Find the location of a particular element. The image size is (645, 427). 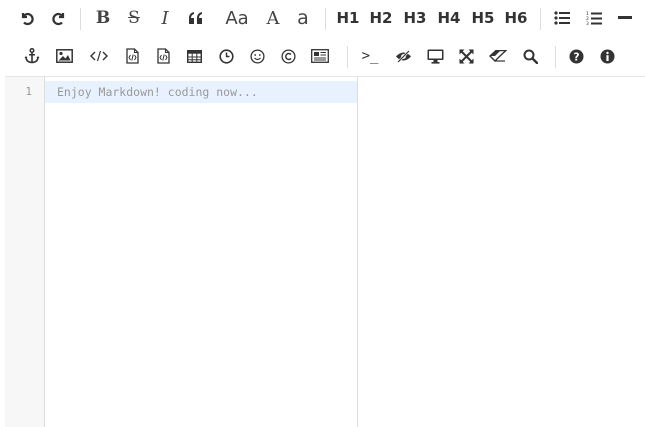

pagebreak-button is located at coordinates (320, 56).